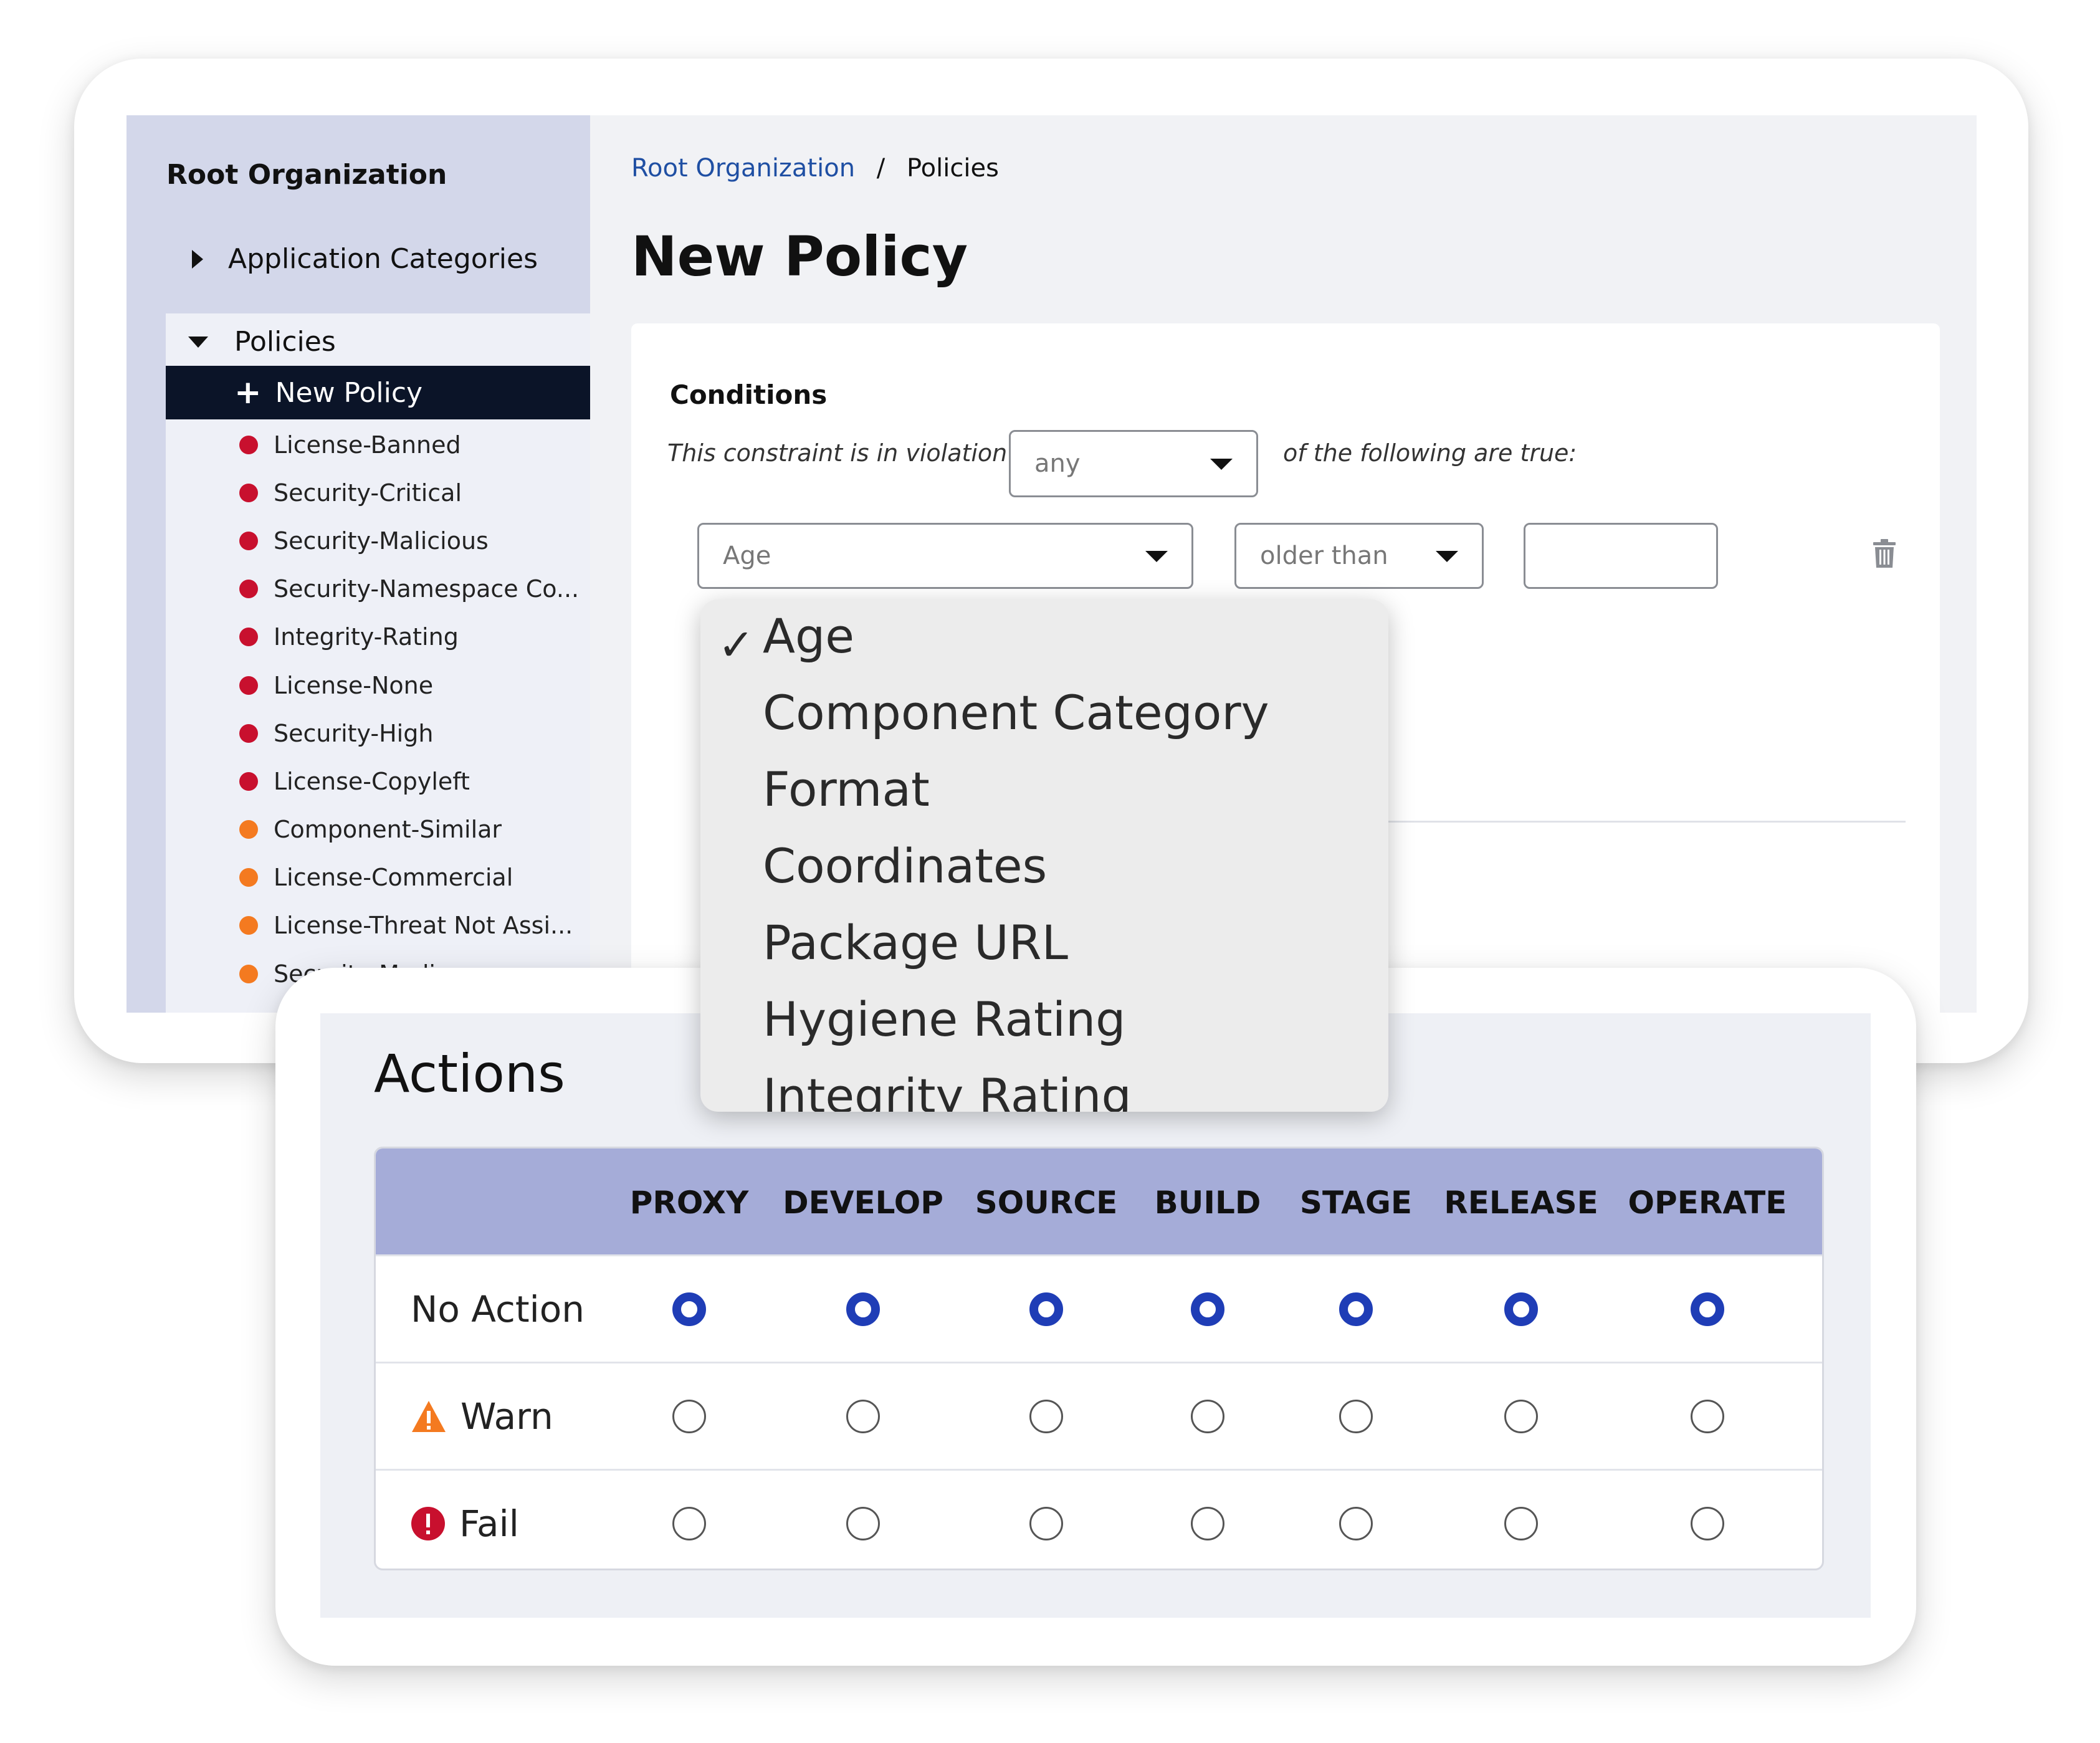  I want to click on condition-field-select: Age, so click(945, 556).